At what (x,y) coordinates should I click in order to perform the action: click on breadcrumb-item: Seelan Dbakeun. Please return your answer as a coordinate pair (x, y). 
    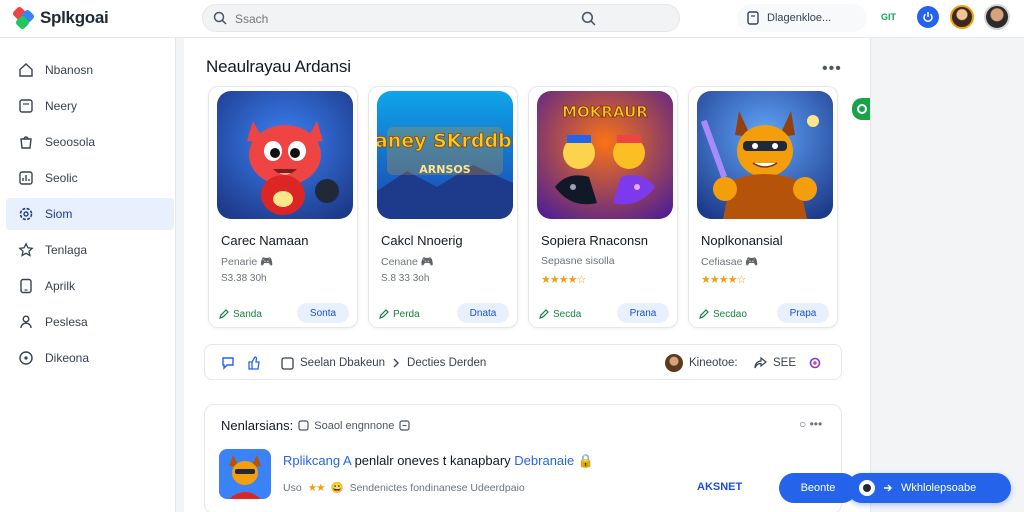
    Looking at the image, I should click on (342, 363).